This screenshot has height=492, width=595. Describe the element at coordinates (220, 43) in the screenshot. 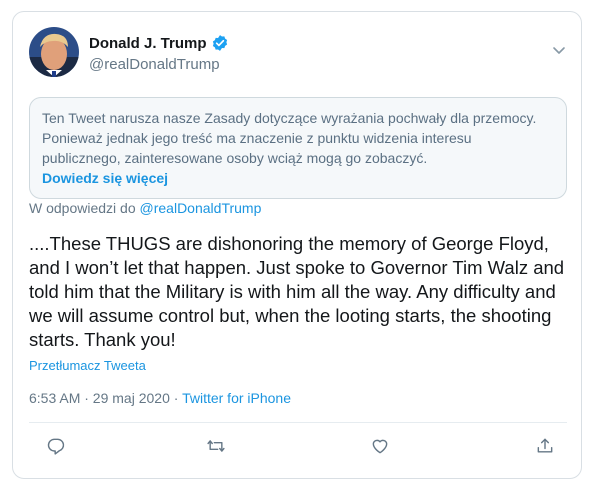

I see `verified-badge-icon` at that location.